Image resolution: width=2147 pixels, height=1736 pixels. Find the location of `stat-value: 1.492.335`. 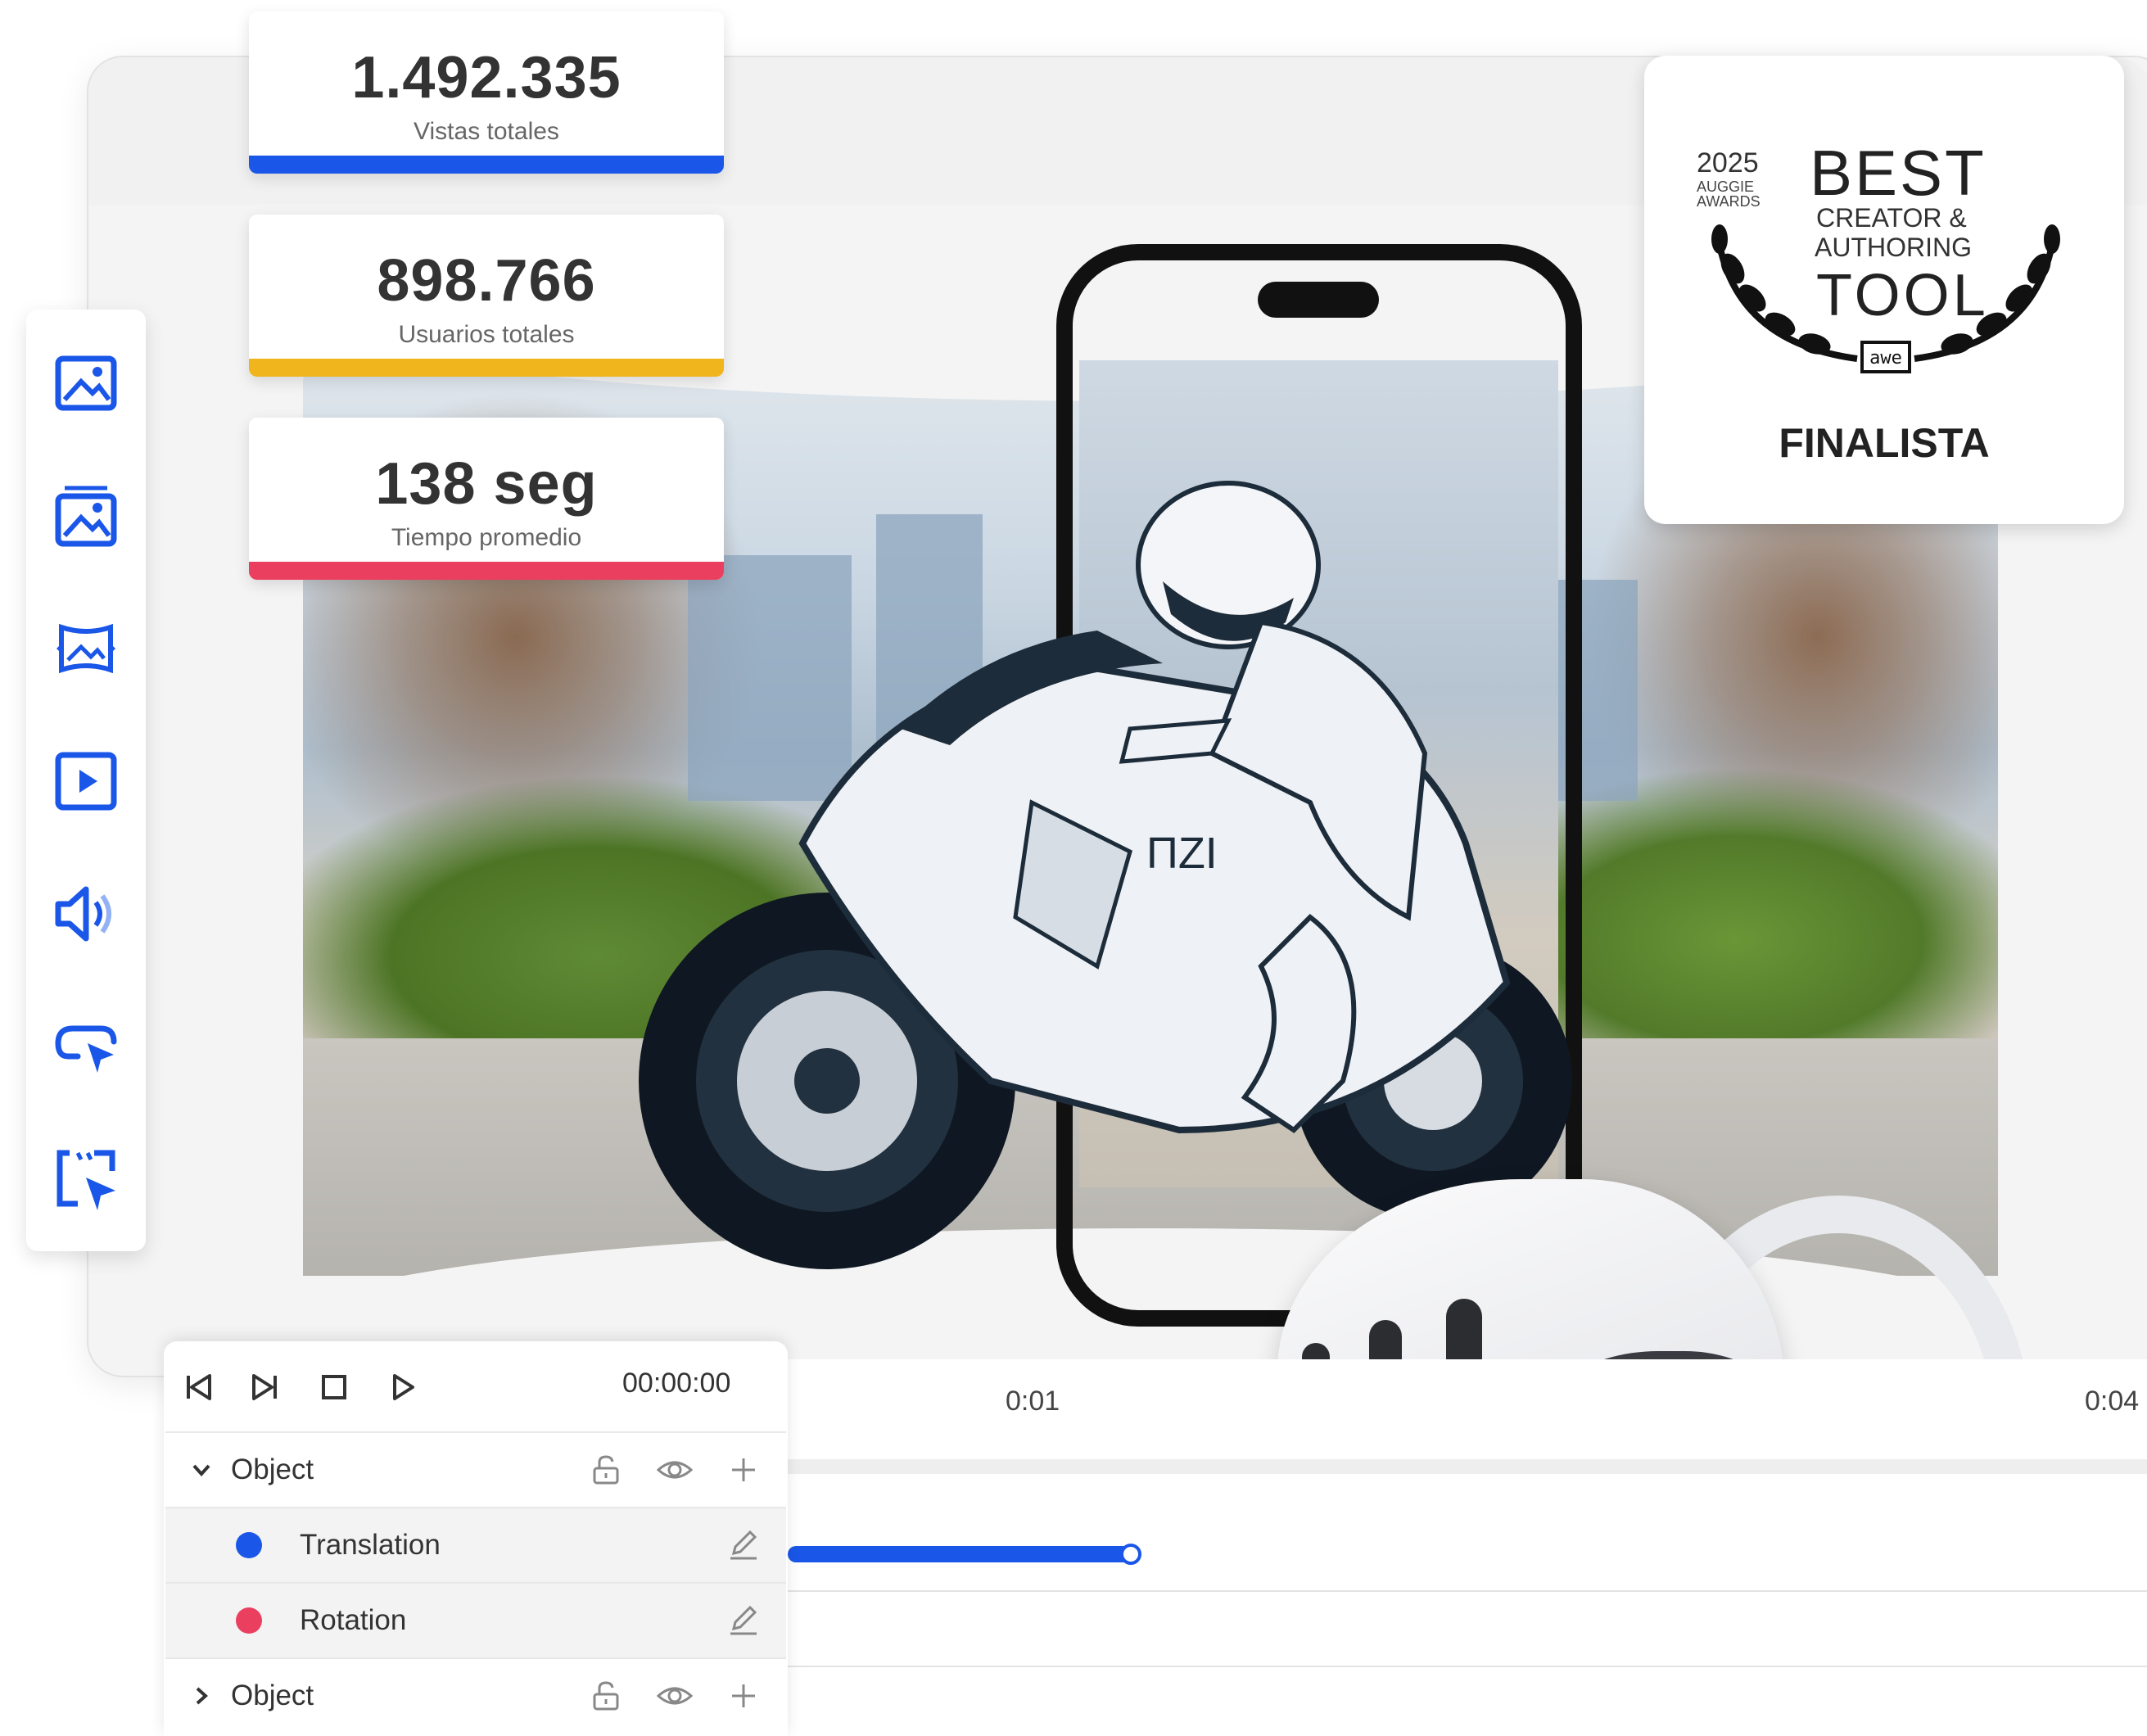

stat-value: 1.492.335 is located at coordinates (486, 78).